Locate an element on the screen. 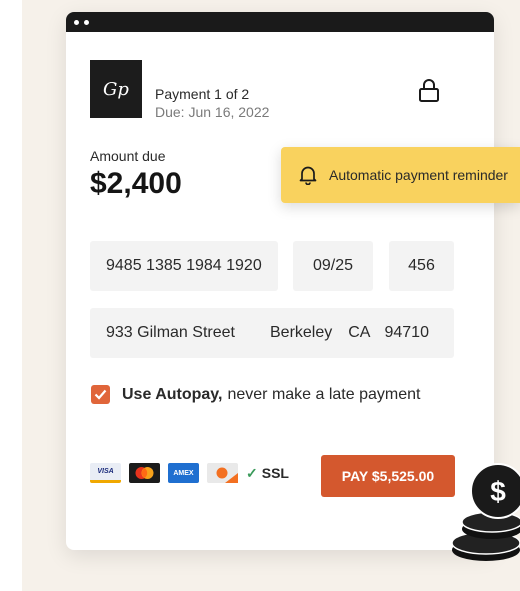  discover-icon is located at coordinates (222, 473).